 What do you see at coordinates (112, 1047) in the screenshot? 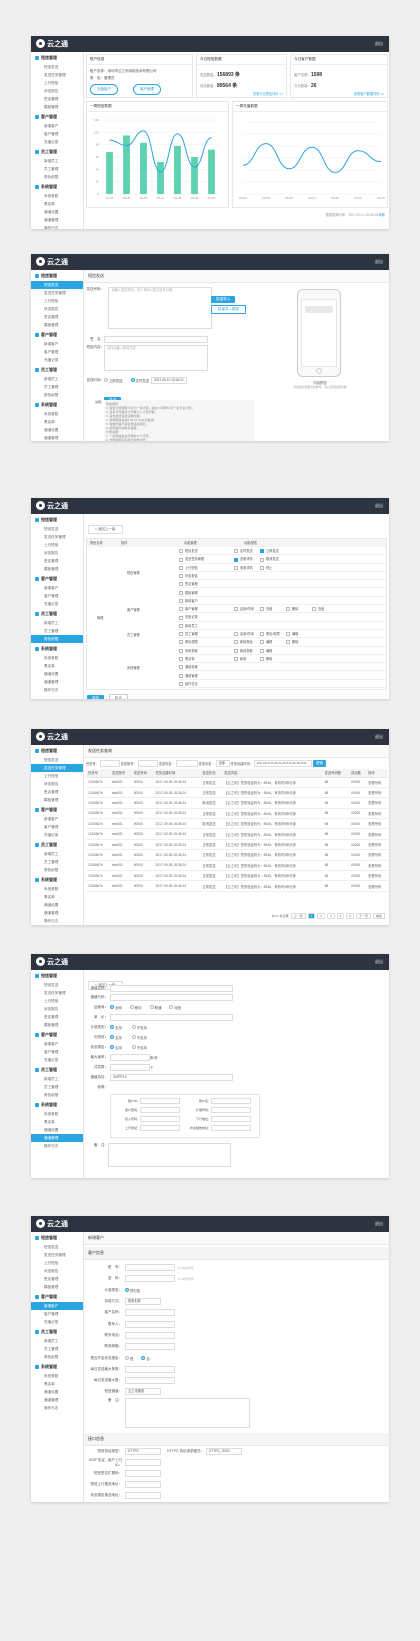
I see `yes-radio` at bounding box center [112, 1047].